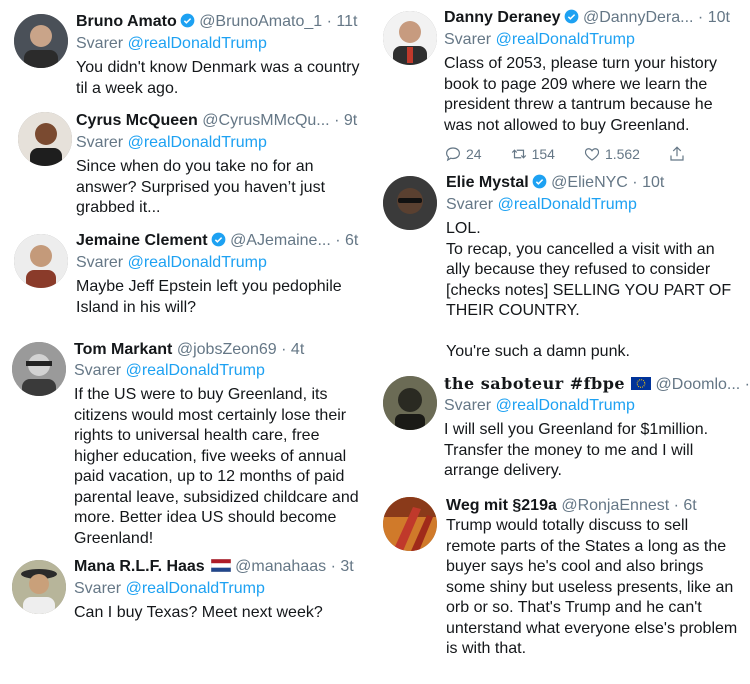 The height and width of the screenshot is (684, 750). I want to click on timestamp: 9t, so click(350, 120).